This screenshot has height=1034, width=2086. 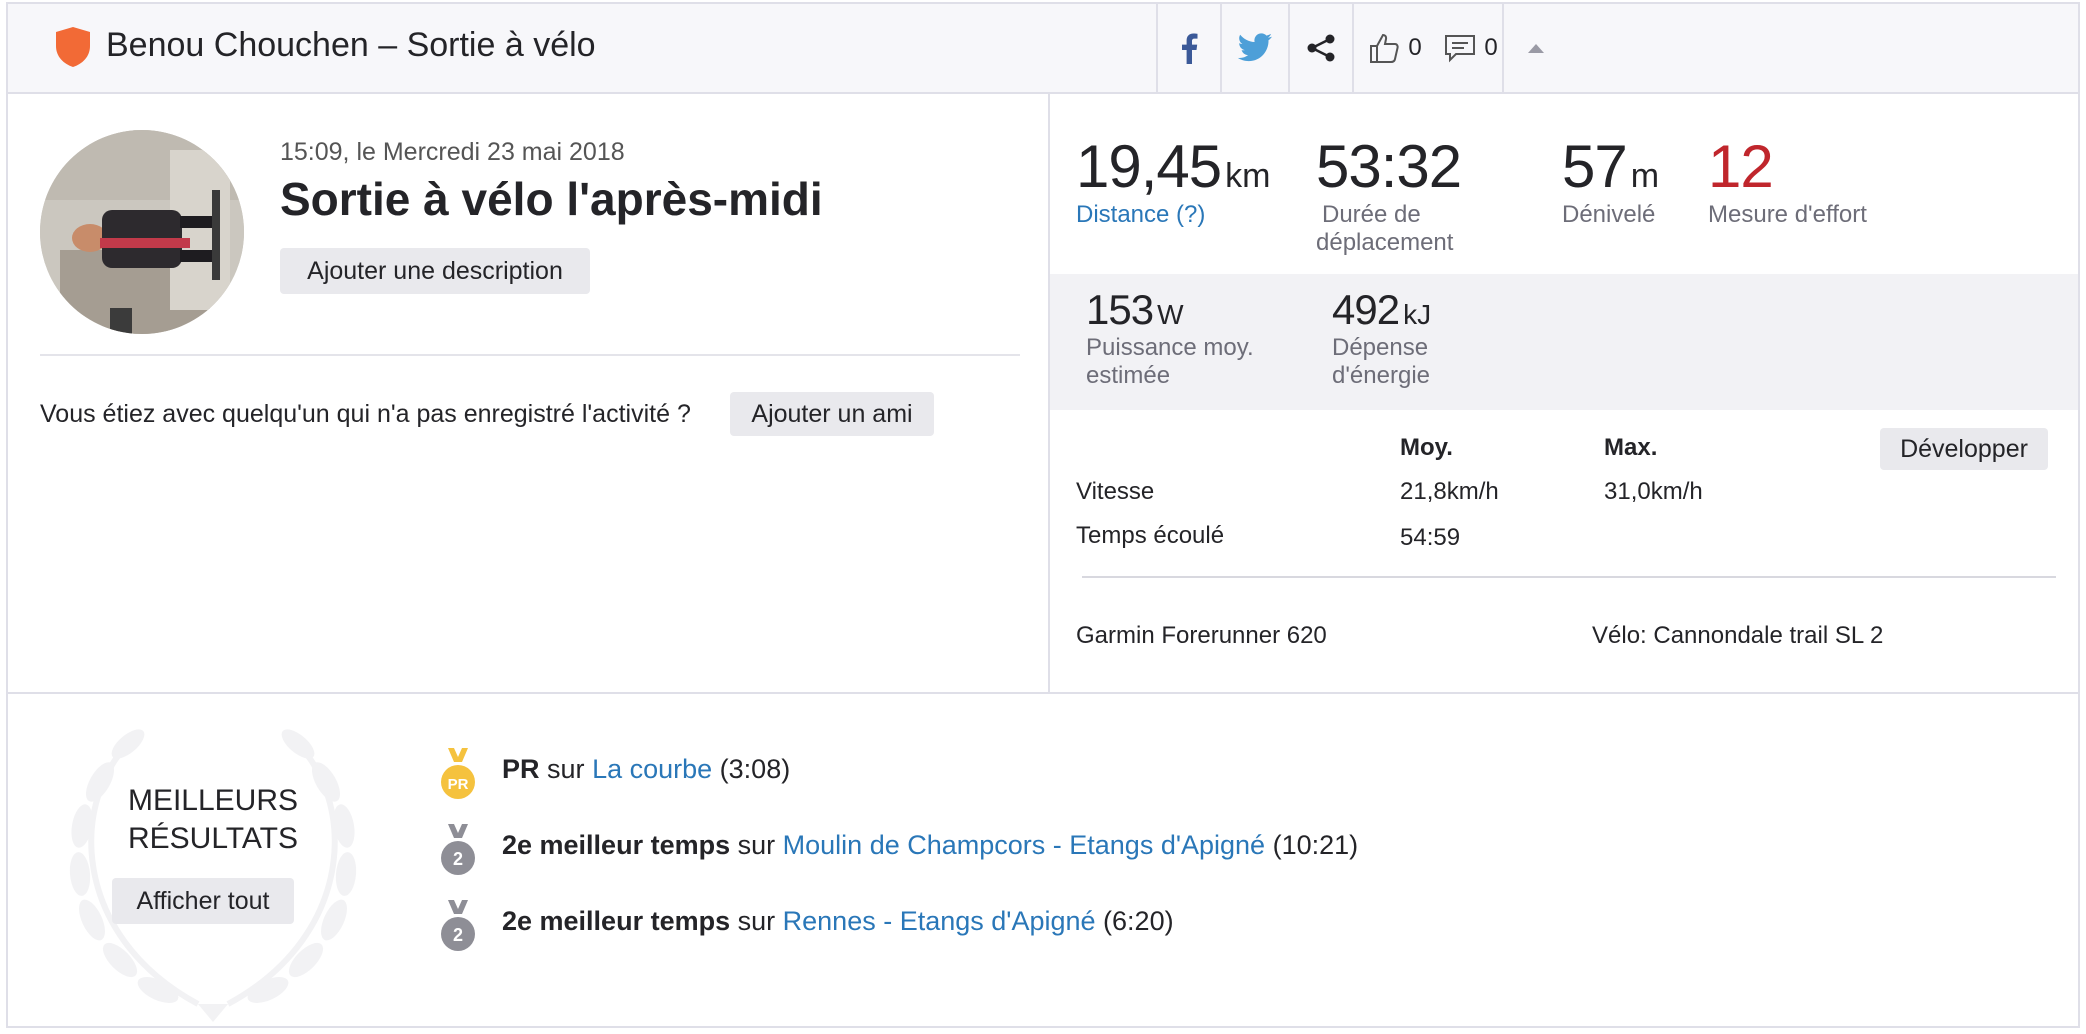 I want to click on best-results-title-line1: MEILLEURS, so click(x=213, y=800).